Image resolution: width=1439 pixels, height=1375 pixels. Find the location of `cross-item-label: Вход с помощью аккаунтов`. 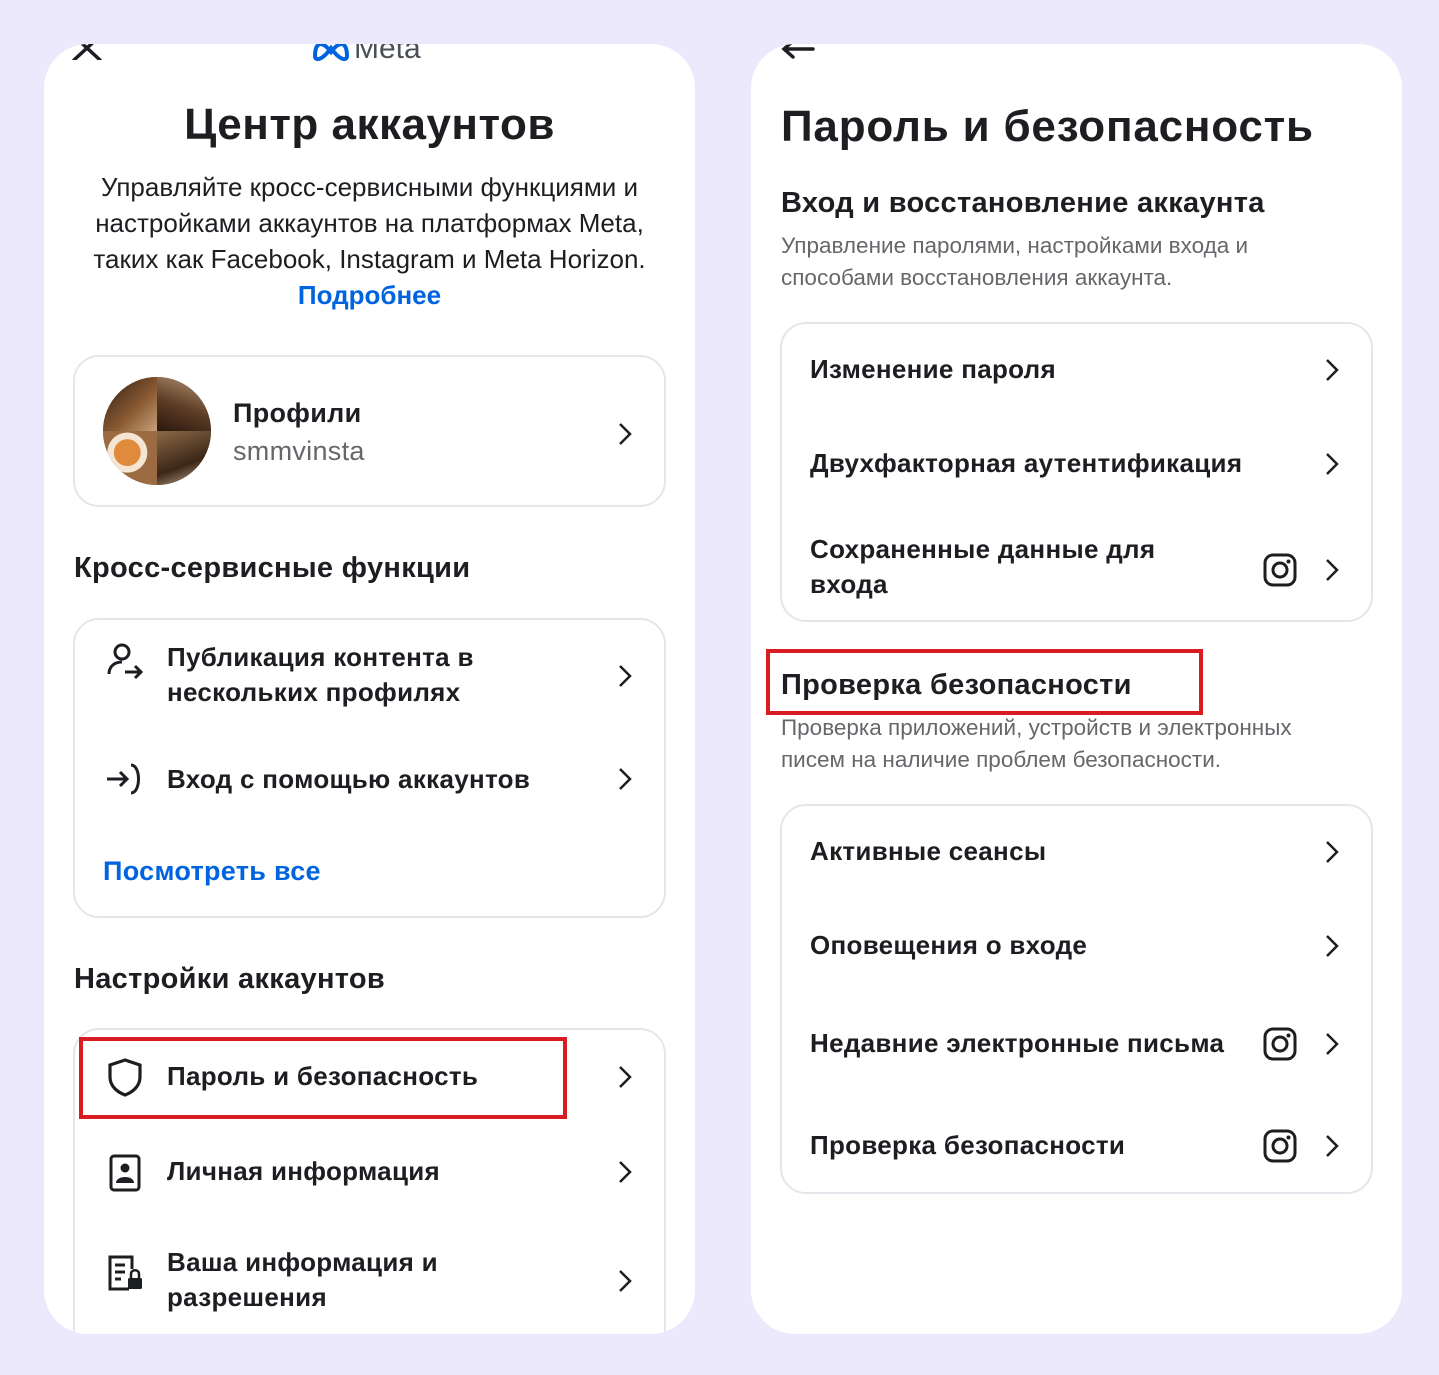

cross-item-label: Вход с помощью аккаунтов is located at coordinates (349, 779).